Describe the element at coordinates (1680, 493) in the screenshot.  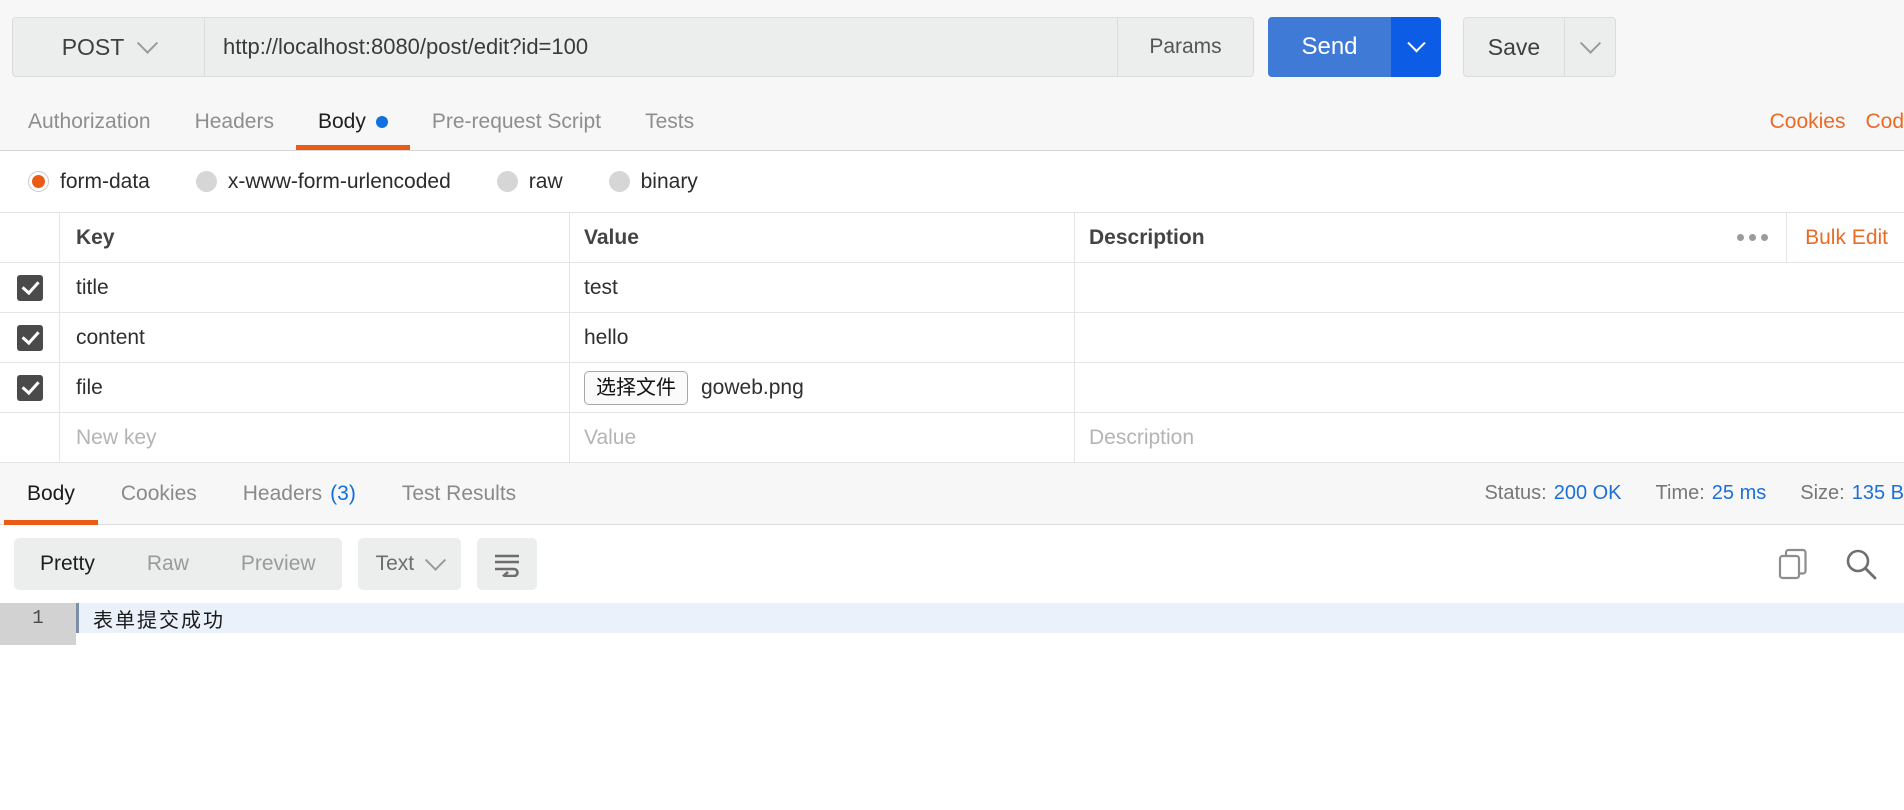
I see `time-label: Time:` at that location.